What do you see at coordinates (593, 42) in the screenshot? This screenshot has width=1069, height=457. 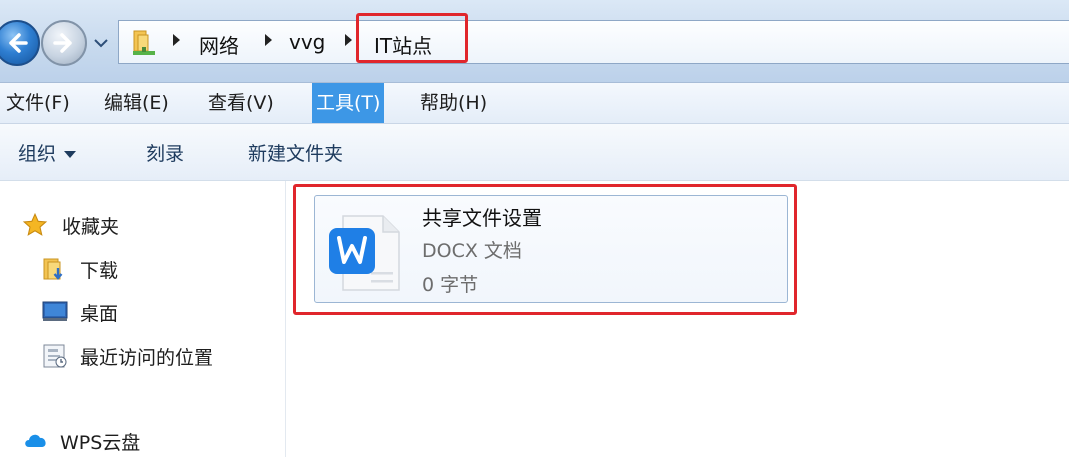 I see `address-field: 网络 vvg IT站点` at bounding box center [593, 42].